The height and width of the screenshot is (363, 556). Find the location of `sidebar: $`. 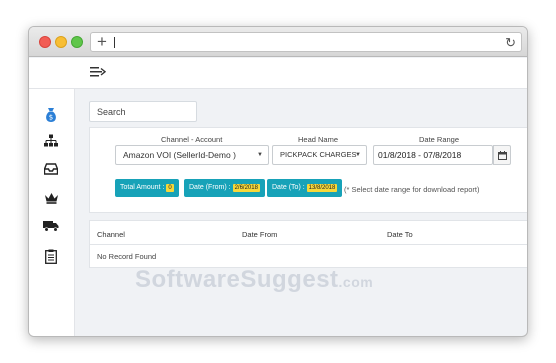

sidebar: $ is located at coordinates (52, 212).